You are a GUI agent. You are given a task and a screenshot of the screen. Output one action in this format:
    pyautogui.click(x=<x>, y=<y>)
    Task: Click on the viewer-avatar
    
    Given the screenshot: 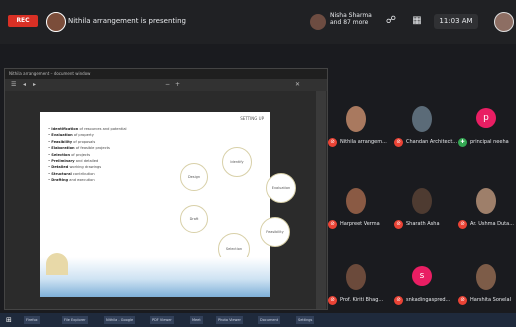 What is the action you would take?
    pyautogui.click(x=318, y=22)
    